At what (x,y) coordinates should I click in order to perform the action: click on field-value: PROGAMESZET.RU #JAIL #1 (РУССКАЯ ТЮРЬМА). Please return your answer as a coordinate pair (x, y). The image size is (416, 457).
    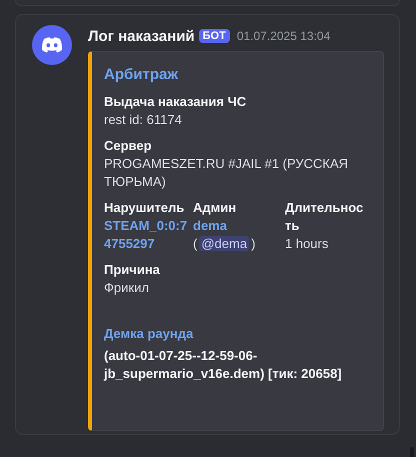
    Looking at the image, I should click on (226, 172).